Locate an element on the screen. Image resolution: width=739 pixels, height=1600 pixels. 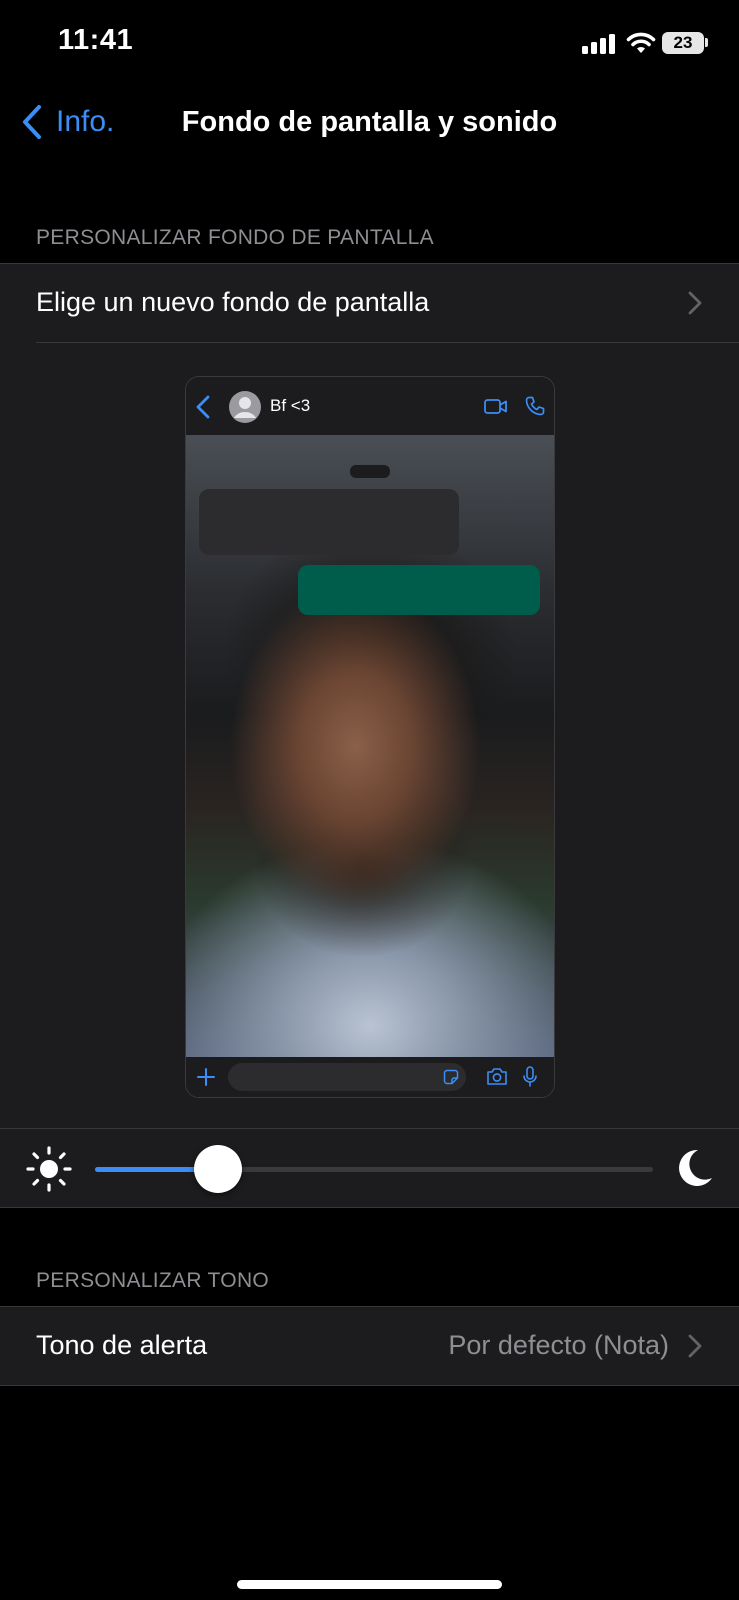
plus-icon is located at coordinates (206, 1077).